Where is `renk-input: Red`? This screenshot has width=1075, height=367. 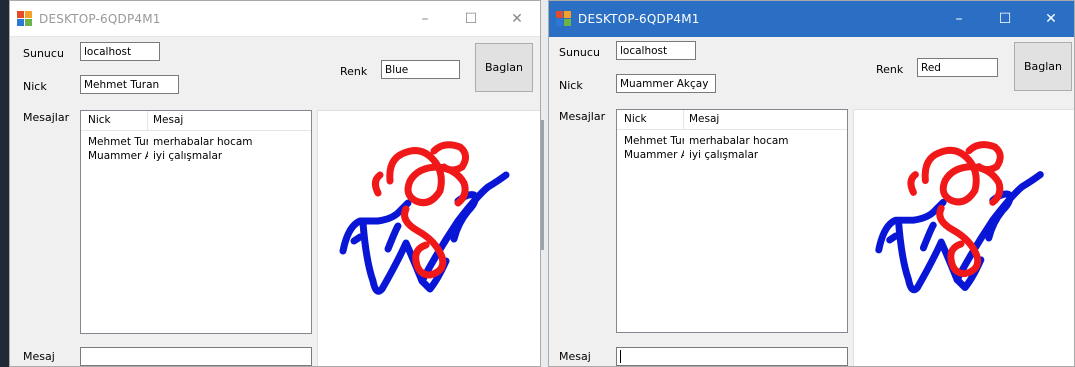 renk-input: Red is located at coordinates (957, 67).